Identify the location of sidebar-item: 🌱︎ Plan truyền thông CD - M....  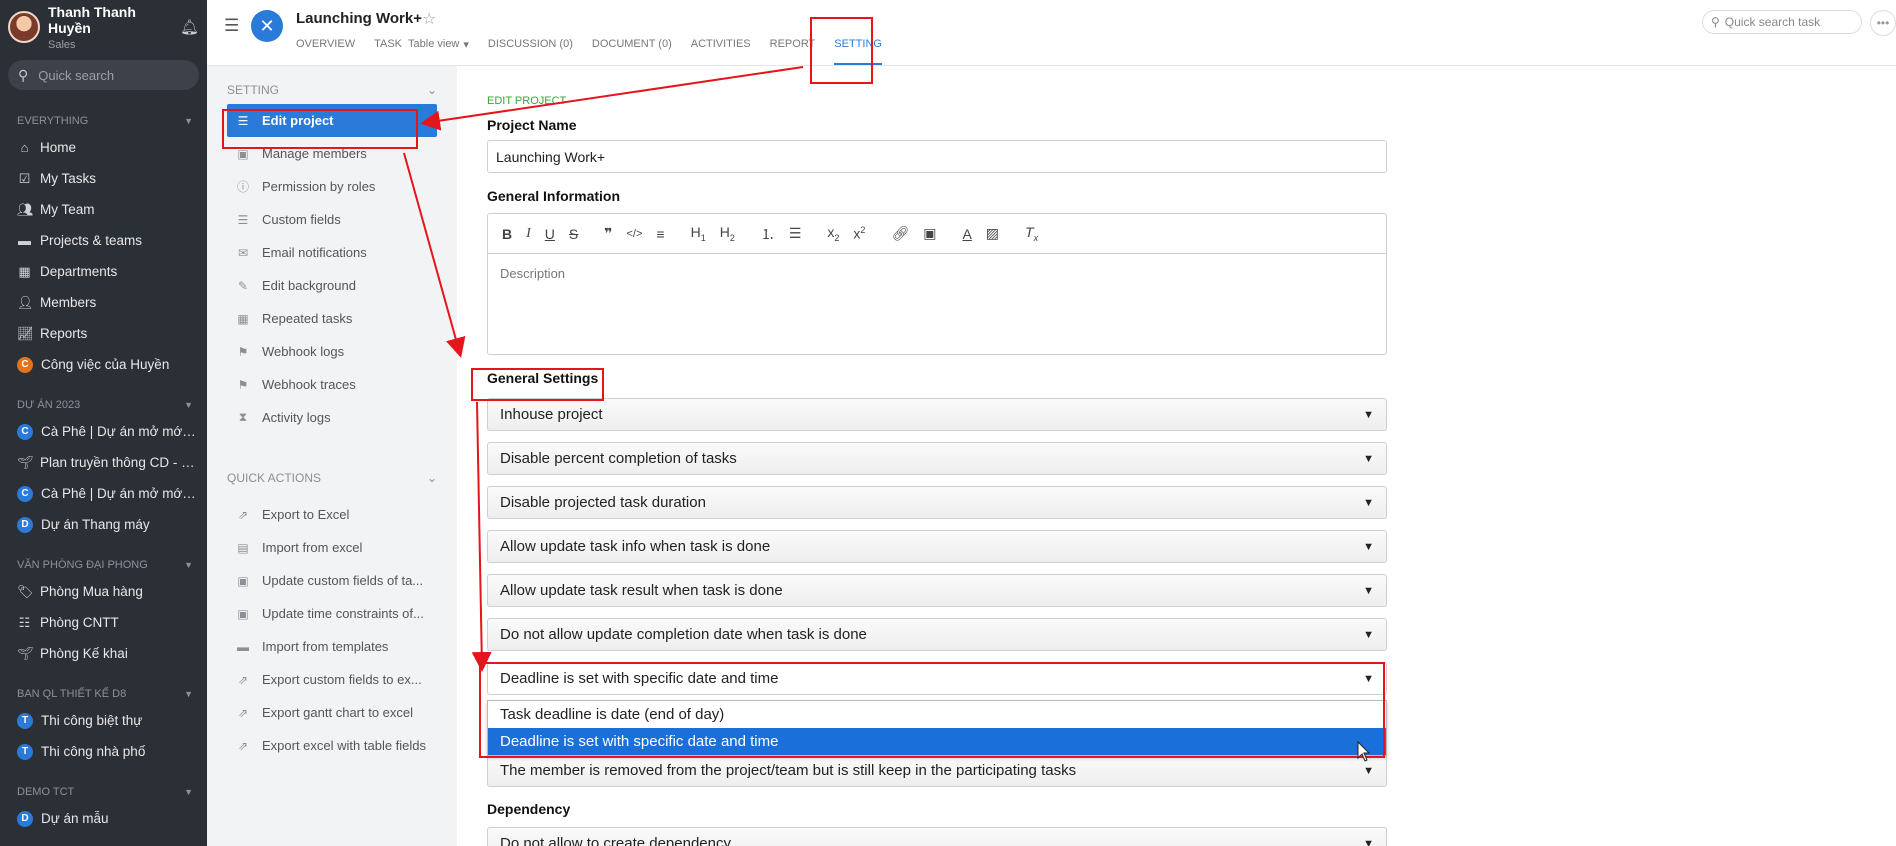
(103, 462).